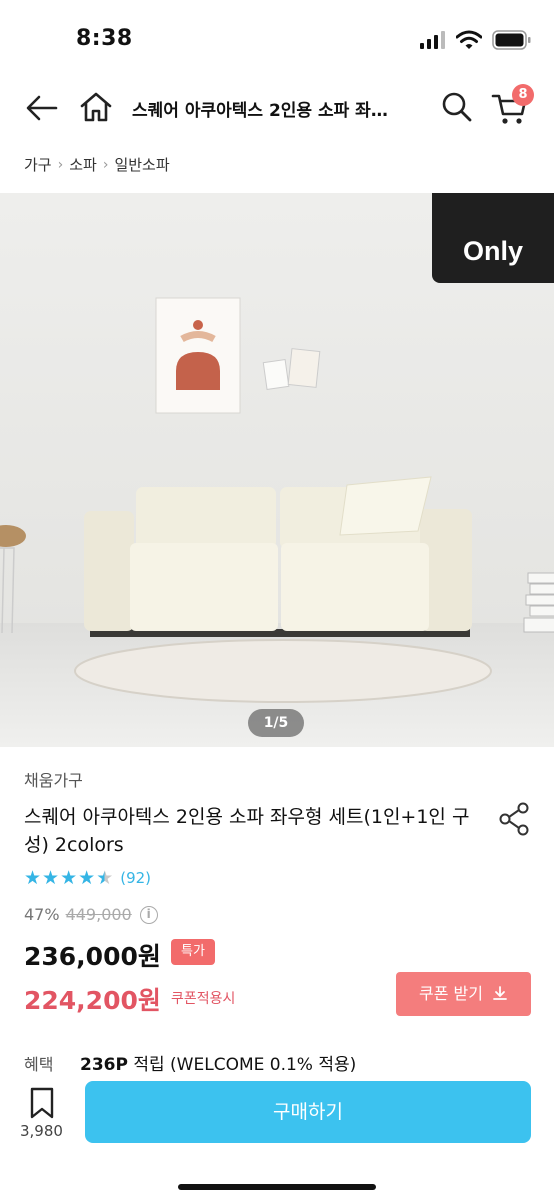  What do you see at coordinates (514, 819) in the screenshot?
I see `share-icon` at bounding box center [514, 819].